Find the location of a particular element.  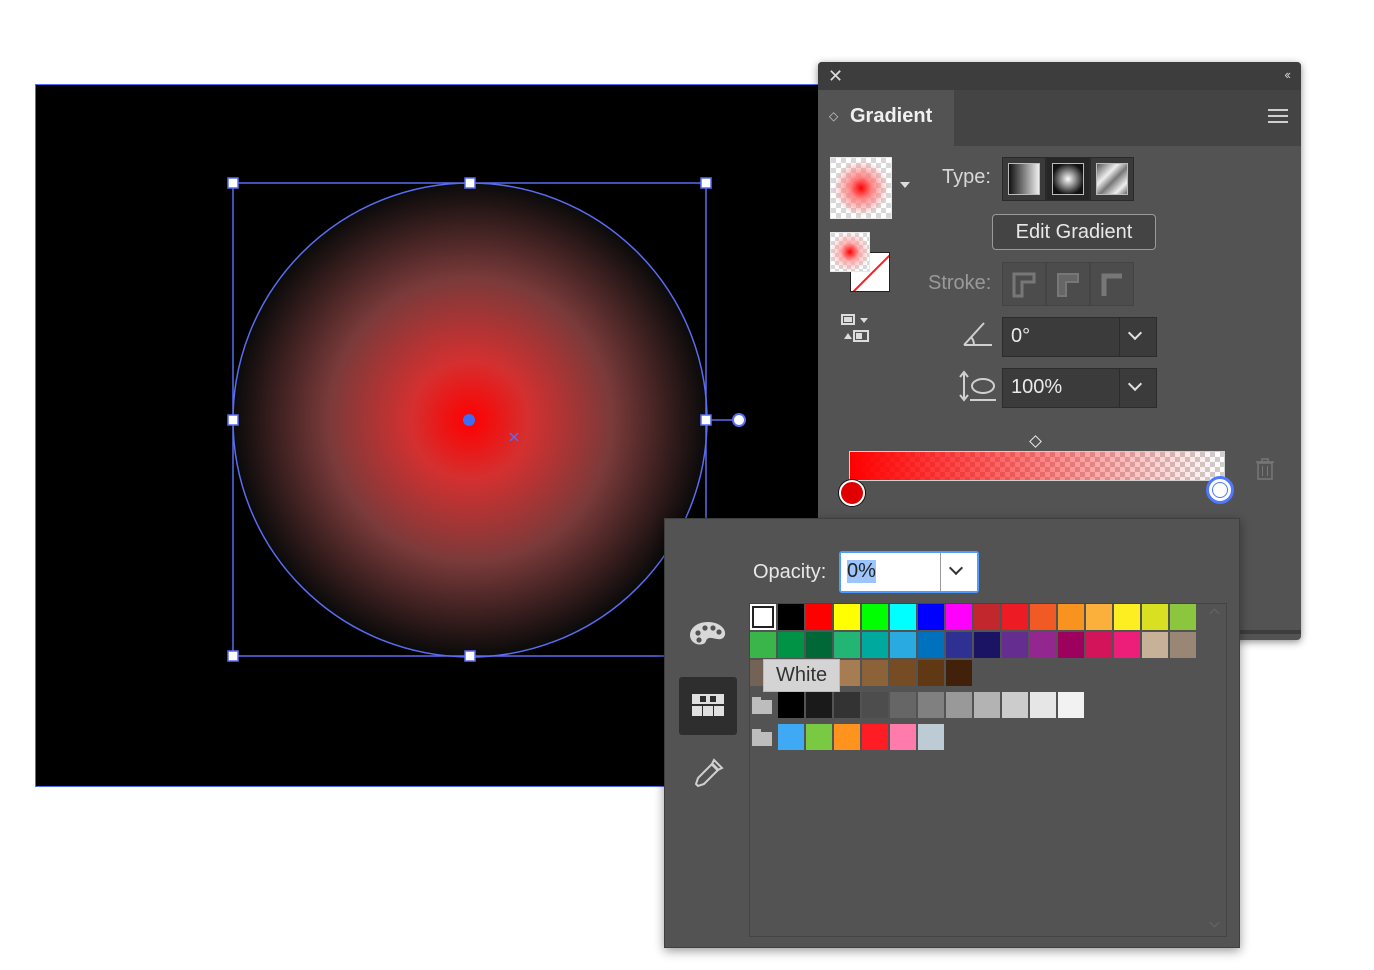

close-icon: ✕ is located at coordinates (835, 76).